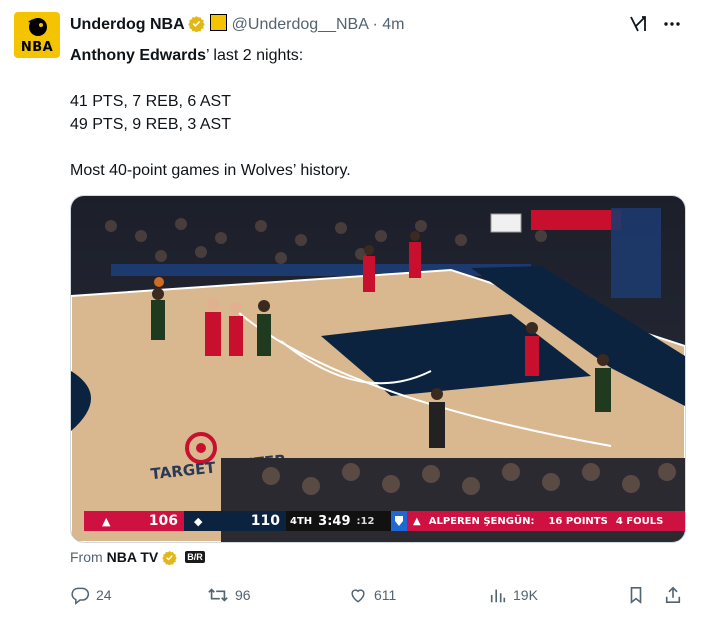  Describe the element at coordinates (370, 55) in the screenshot. I see `tweet-line-1: Anthony Edwards’ last 2 nights:` at that location.